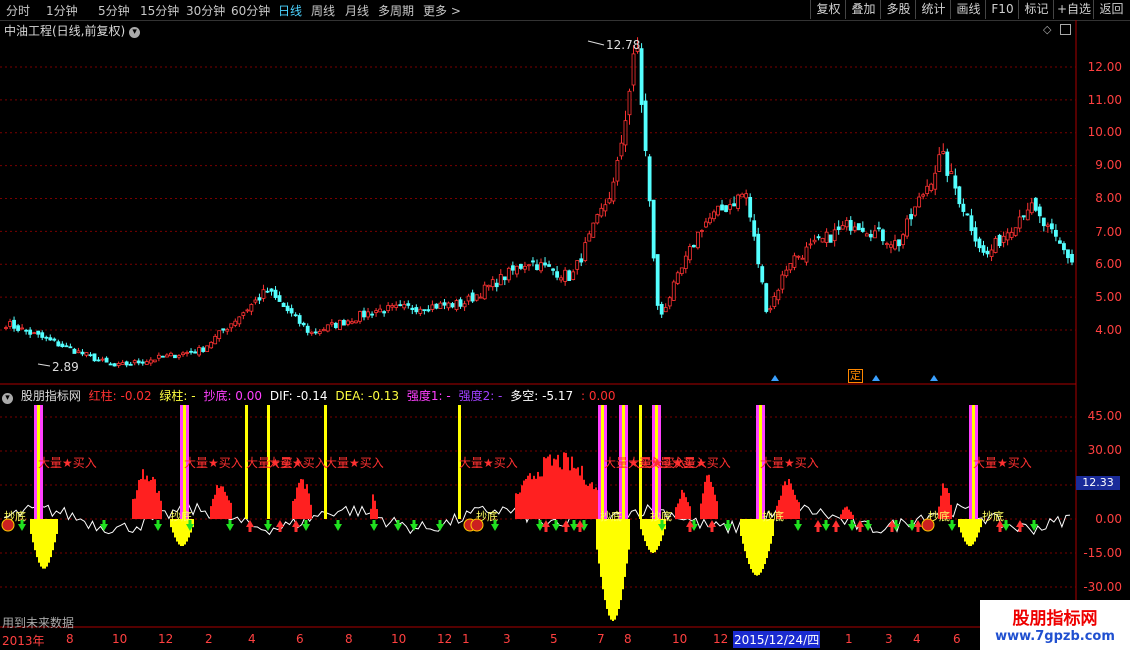  What do you see at coordinates (1055, 625) in the screenshot?
I see `watermark-logo: 股朋指标网 www.7gpzb.com` at bounding box center [1055, 625].